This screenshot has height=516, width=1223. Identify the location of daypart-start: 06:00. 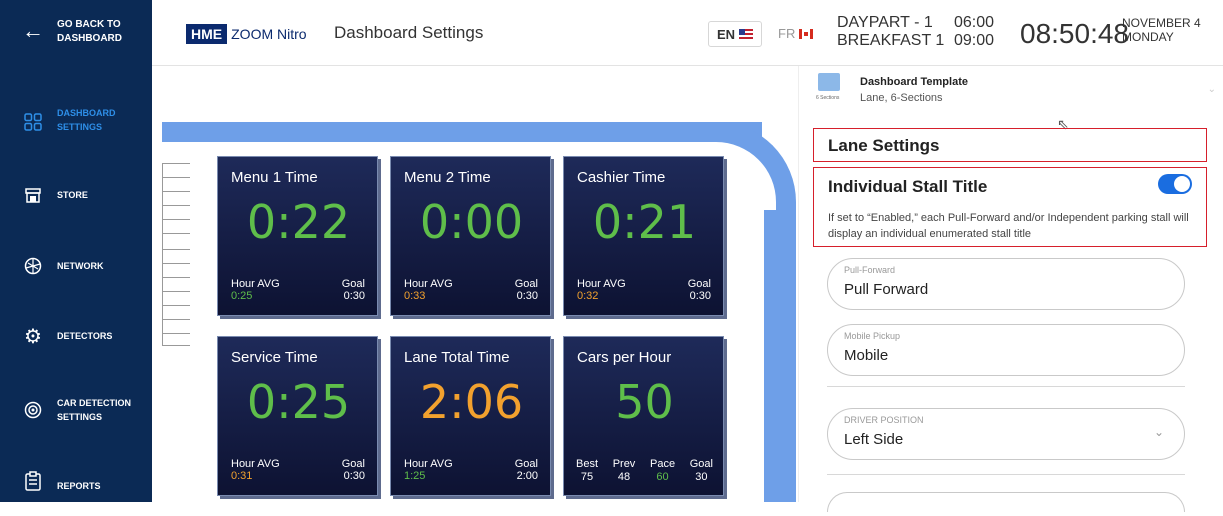
(974, 22).